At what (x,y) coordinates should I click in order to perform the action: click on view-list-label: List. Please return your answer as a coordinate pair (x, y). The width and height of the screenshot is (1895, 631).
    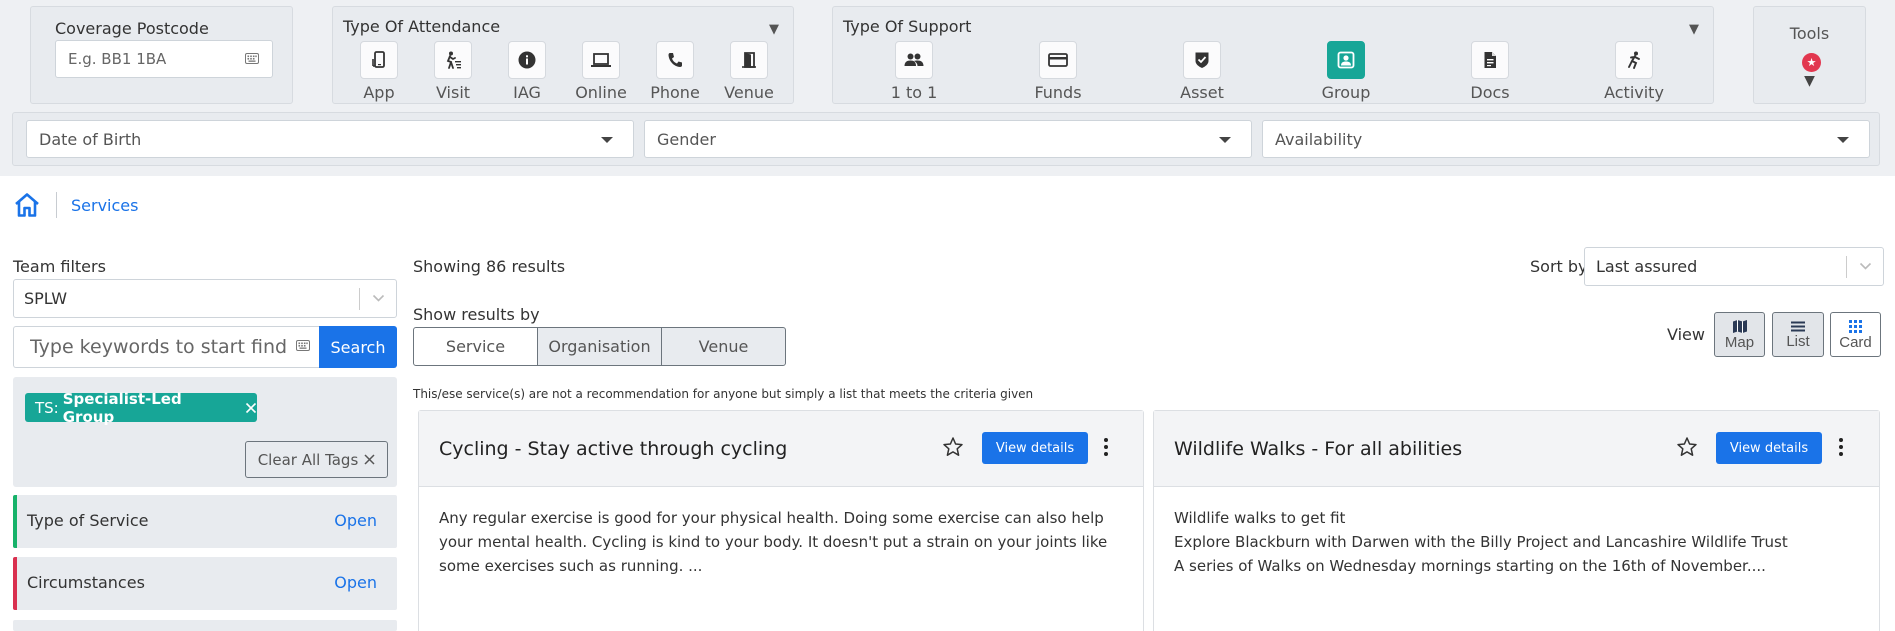
    Looking at the image, I should click on (1798, 341).